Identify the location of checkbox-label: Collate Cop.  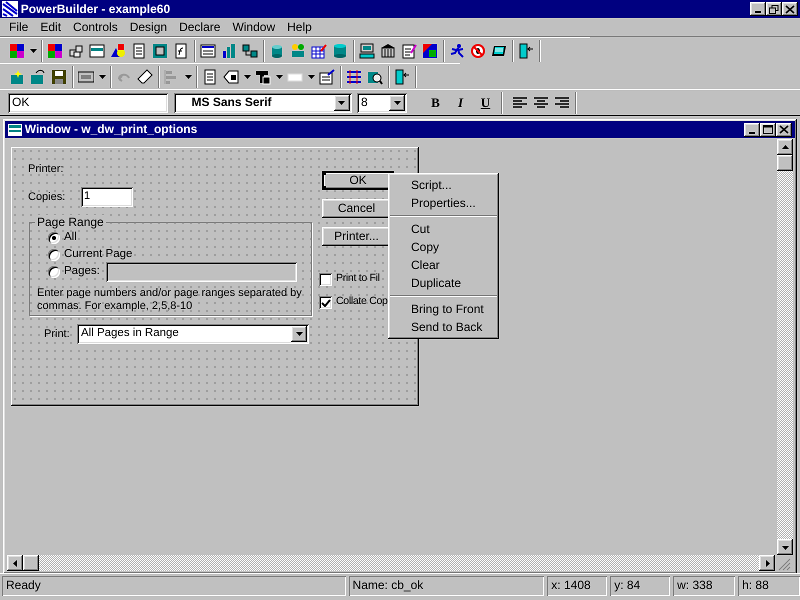
(362, 301).